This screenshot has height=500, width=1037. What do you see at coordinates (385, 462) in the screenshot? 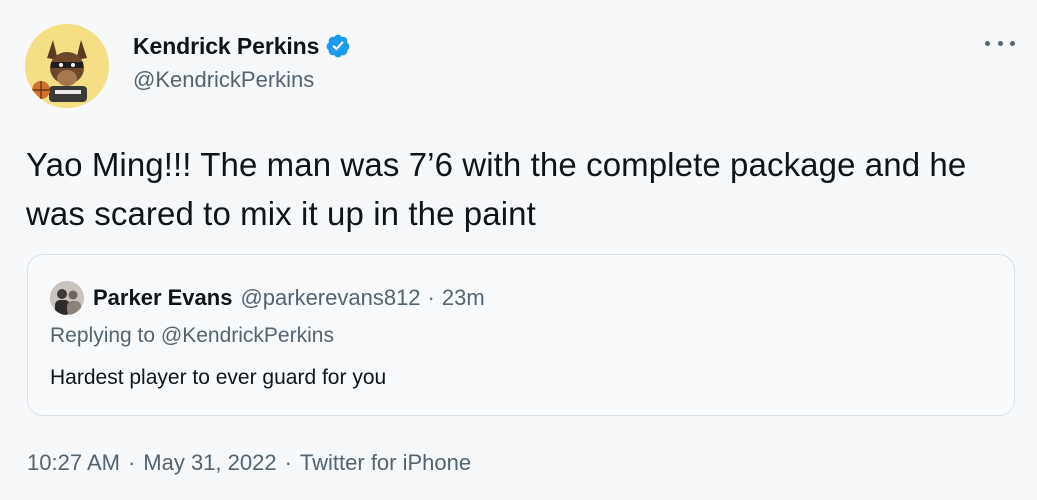
I see `tweet-source: Twitter for iPhone` at bounding box center [385, 462].